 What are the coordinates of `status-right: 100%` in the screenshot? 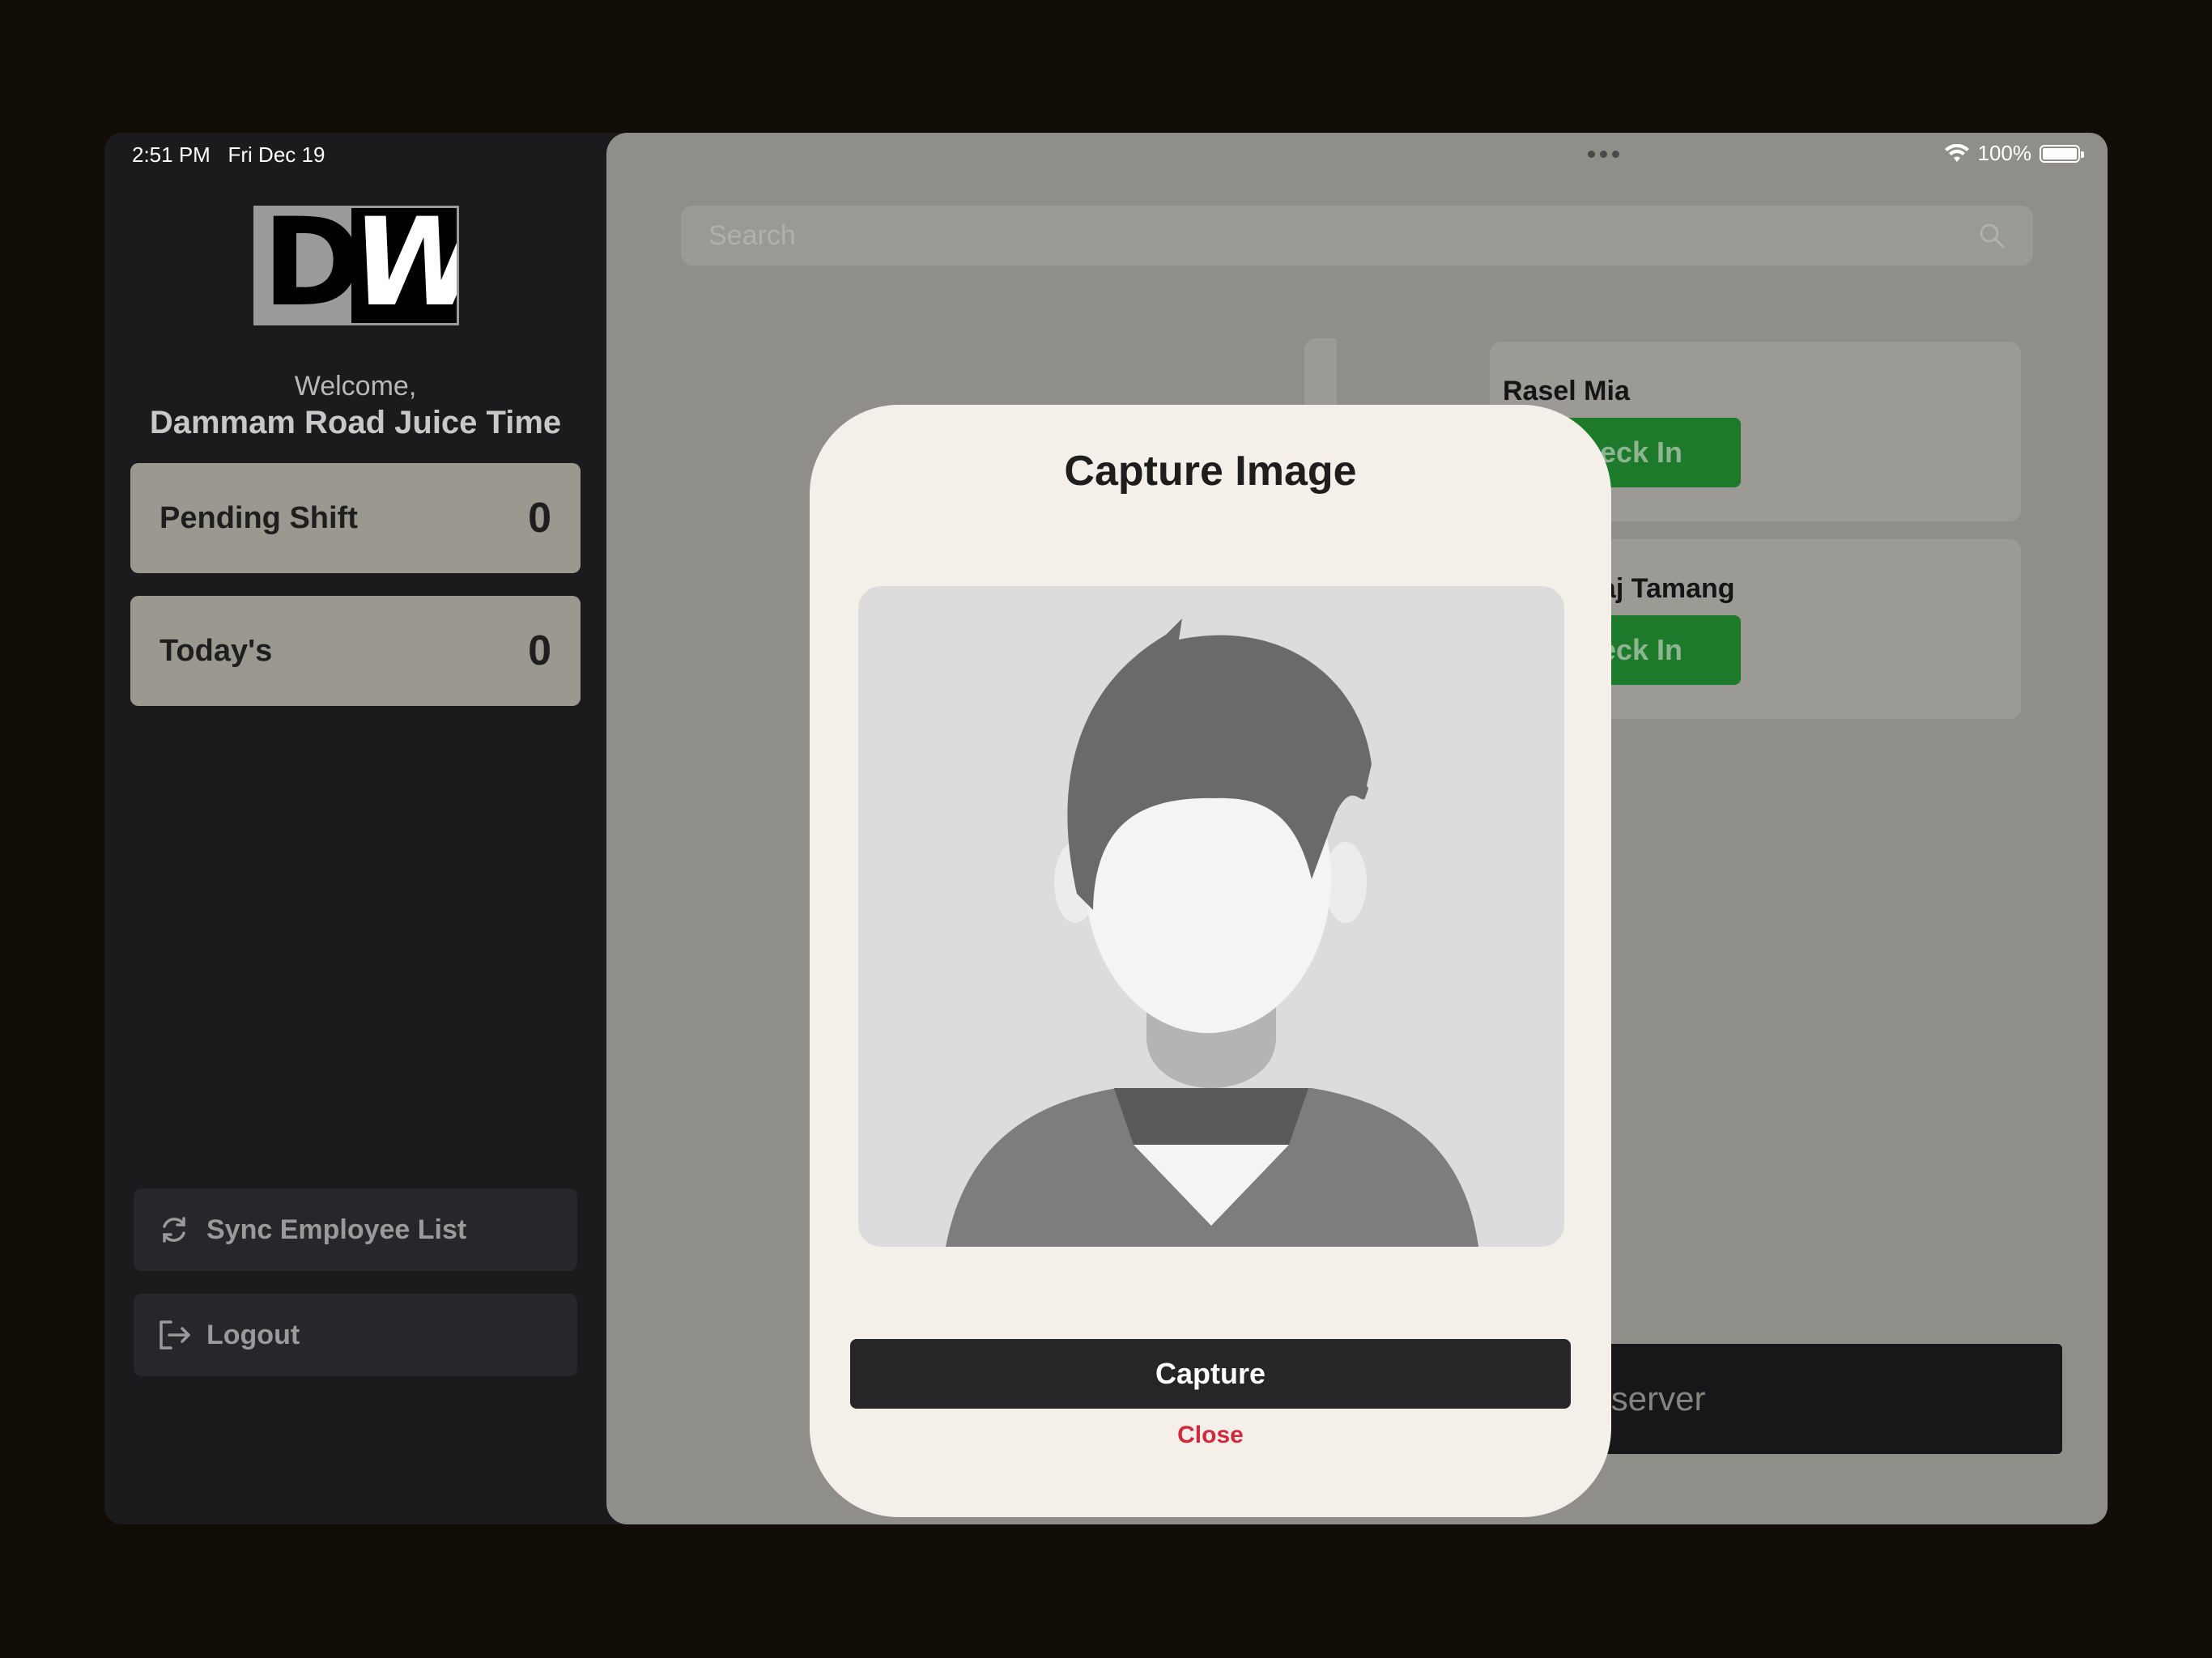 It's located at (2014, 153).